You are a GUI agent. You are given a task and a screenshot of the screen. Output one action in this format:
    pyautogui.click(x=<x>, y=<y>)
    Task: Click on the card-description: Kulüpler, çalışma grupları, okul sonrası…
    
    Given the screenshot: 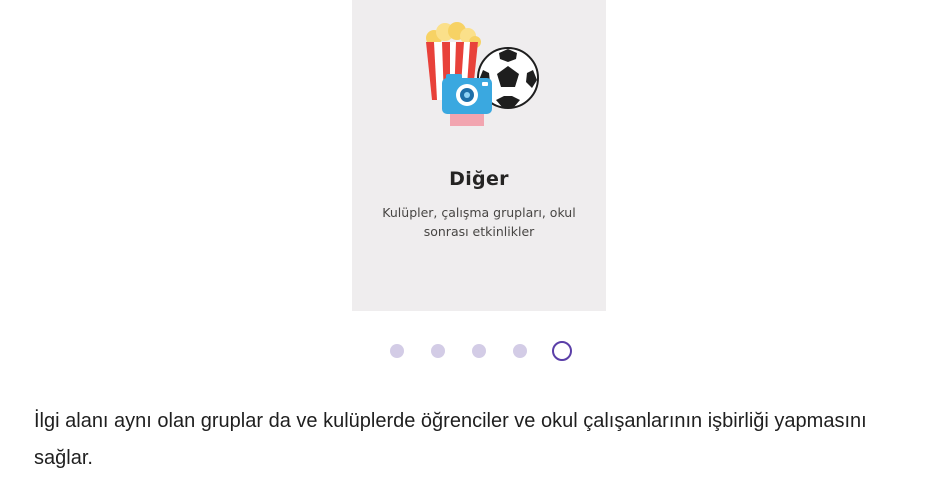 What is the action you would take?
    pyautogui.click(x=479, y=222)
    